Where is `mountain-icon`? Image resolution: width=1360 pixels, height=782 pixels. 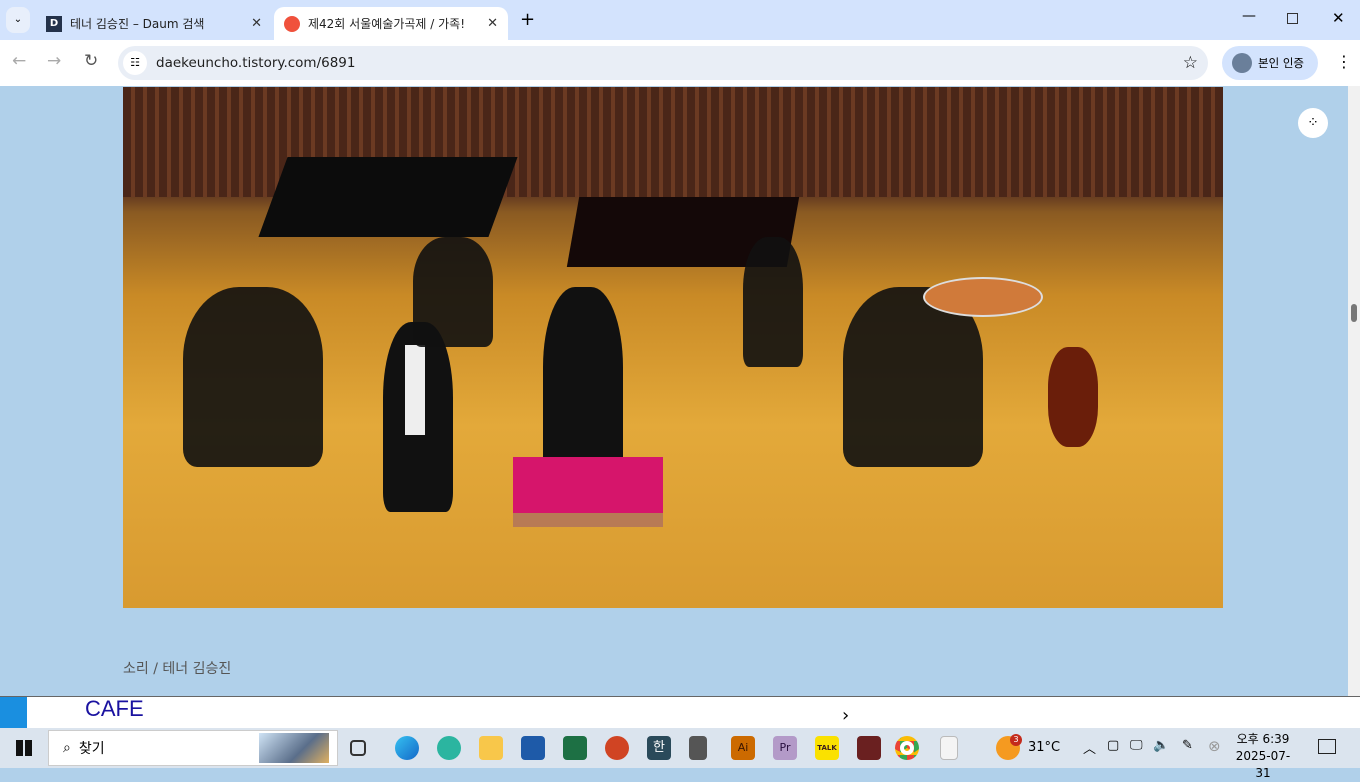 mountain-icon is located at coordinates (294, 748).